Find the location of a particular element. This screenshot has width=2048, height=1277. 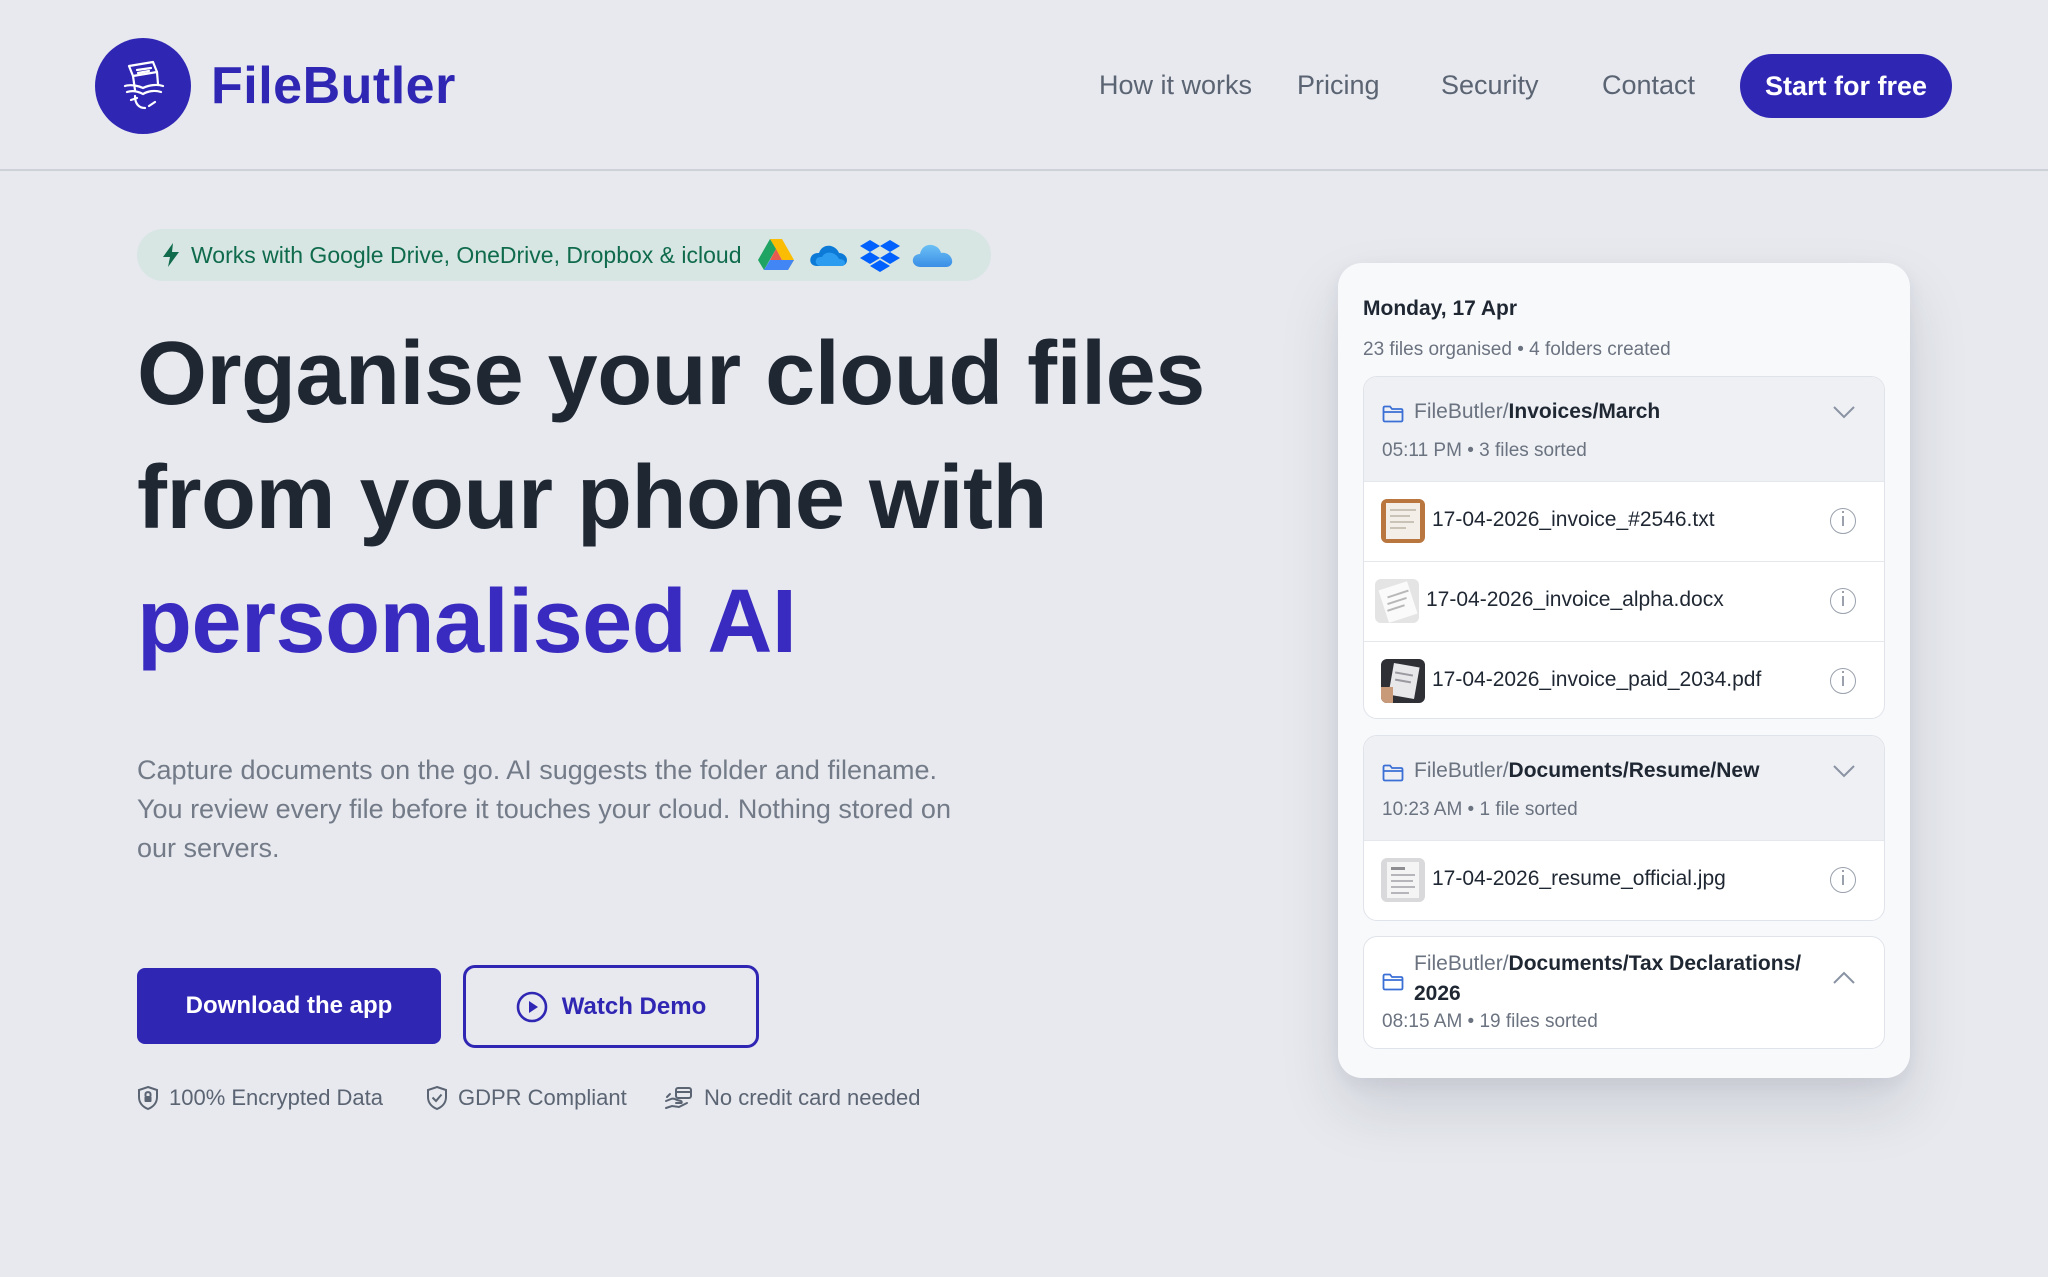

nav-pricing: Pricing is located at coordinates (1338, 85).